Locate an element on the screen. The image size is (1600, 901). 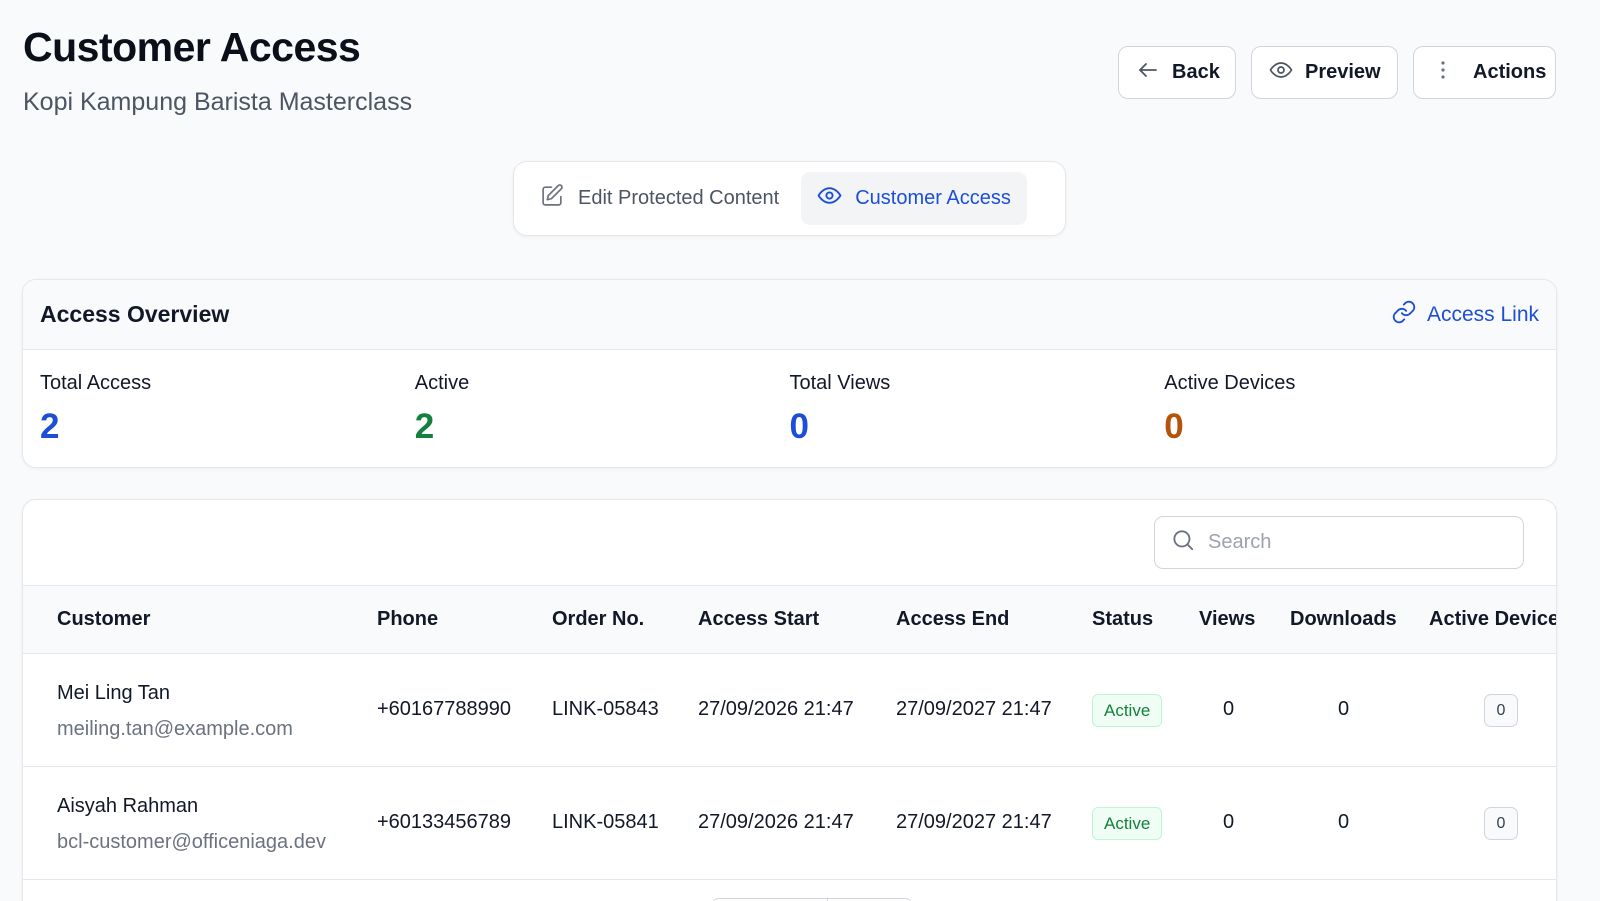
stat-active-devices: Active Devices 0 is located at coordinates (1351, 409).